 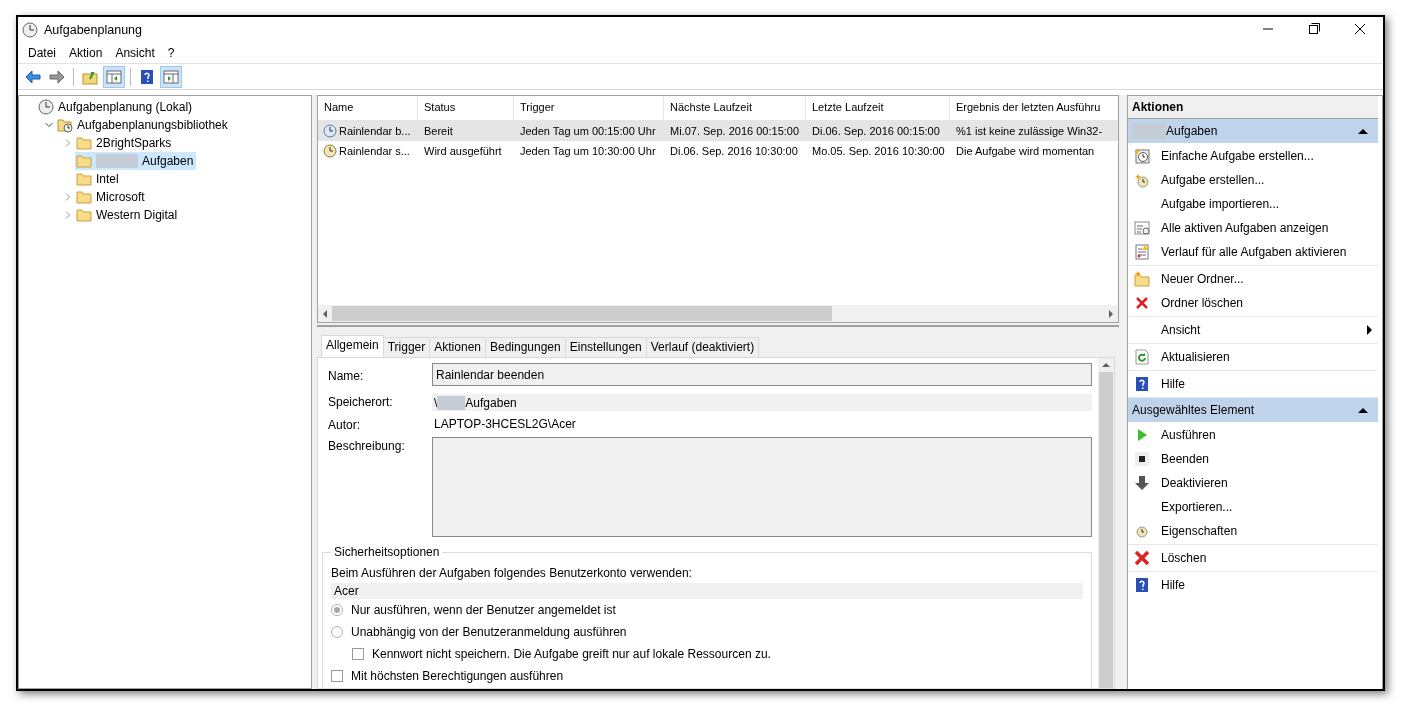 I want to click on action-item: Ausführen, so click(x=1269, y=435).